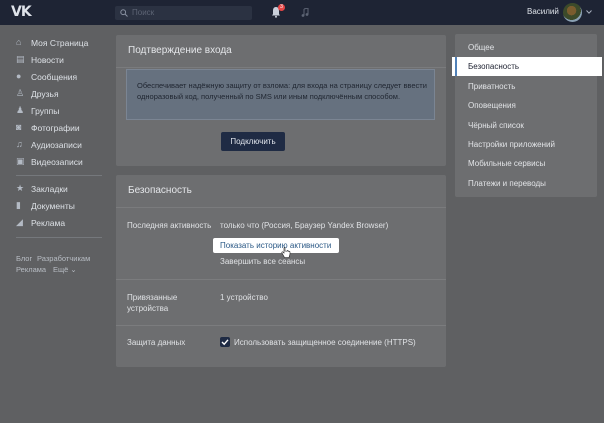 This screenshot has width=604, height=423. I want to click on nav-item-messages: ● Сообщения, so click(66, 78).